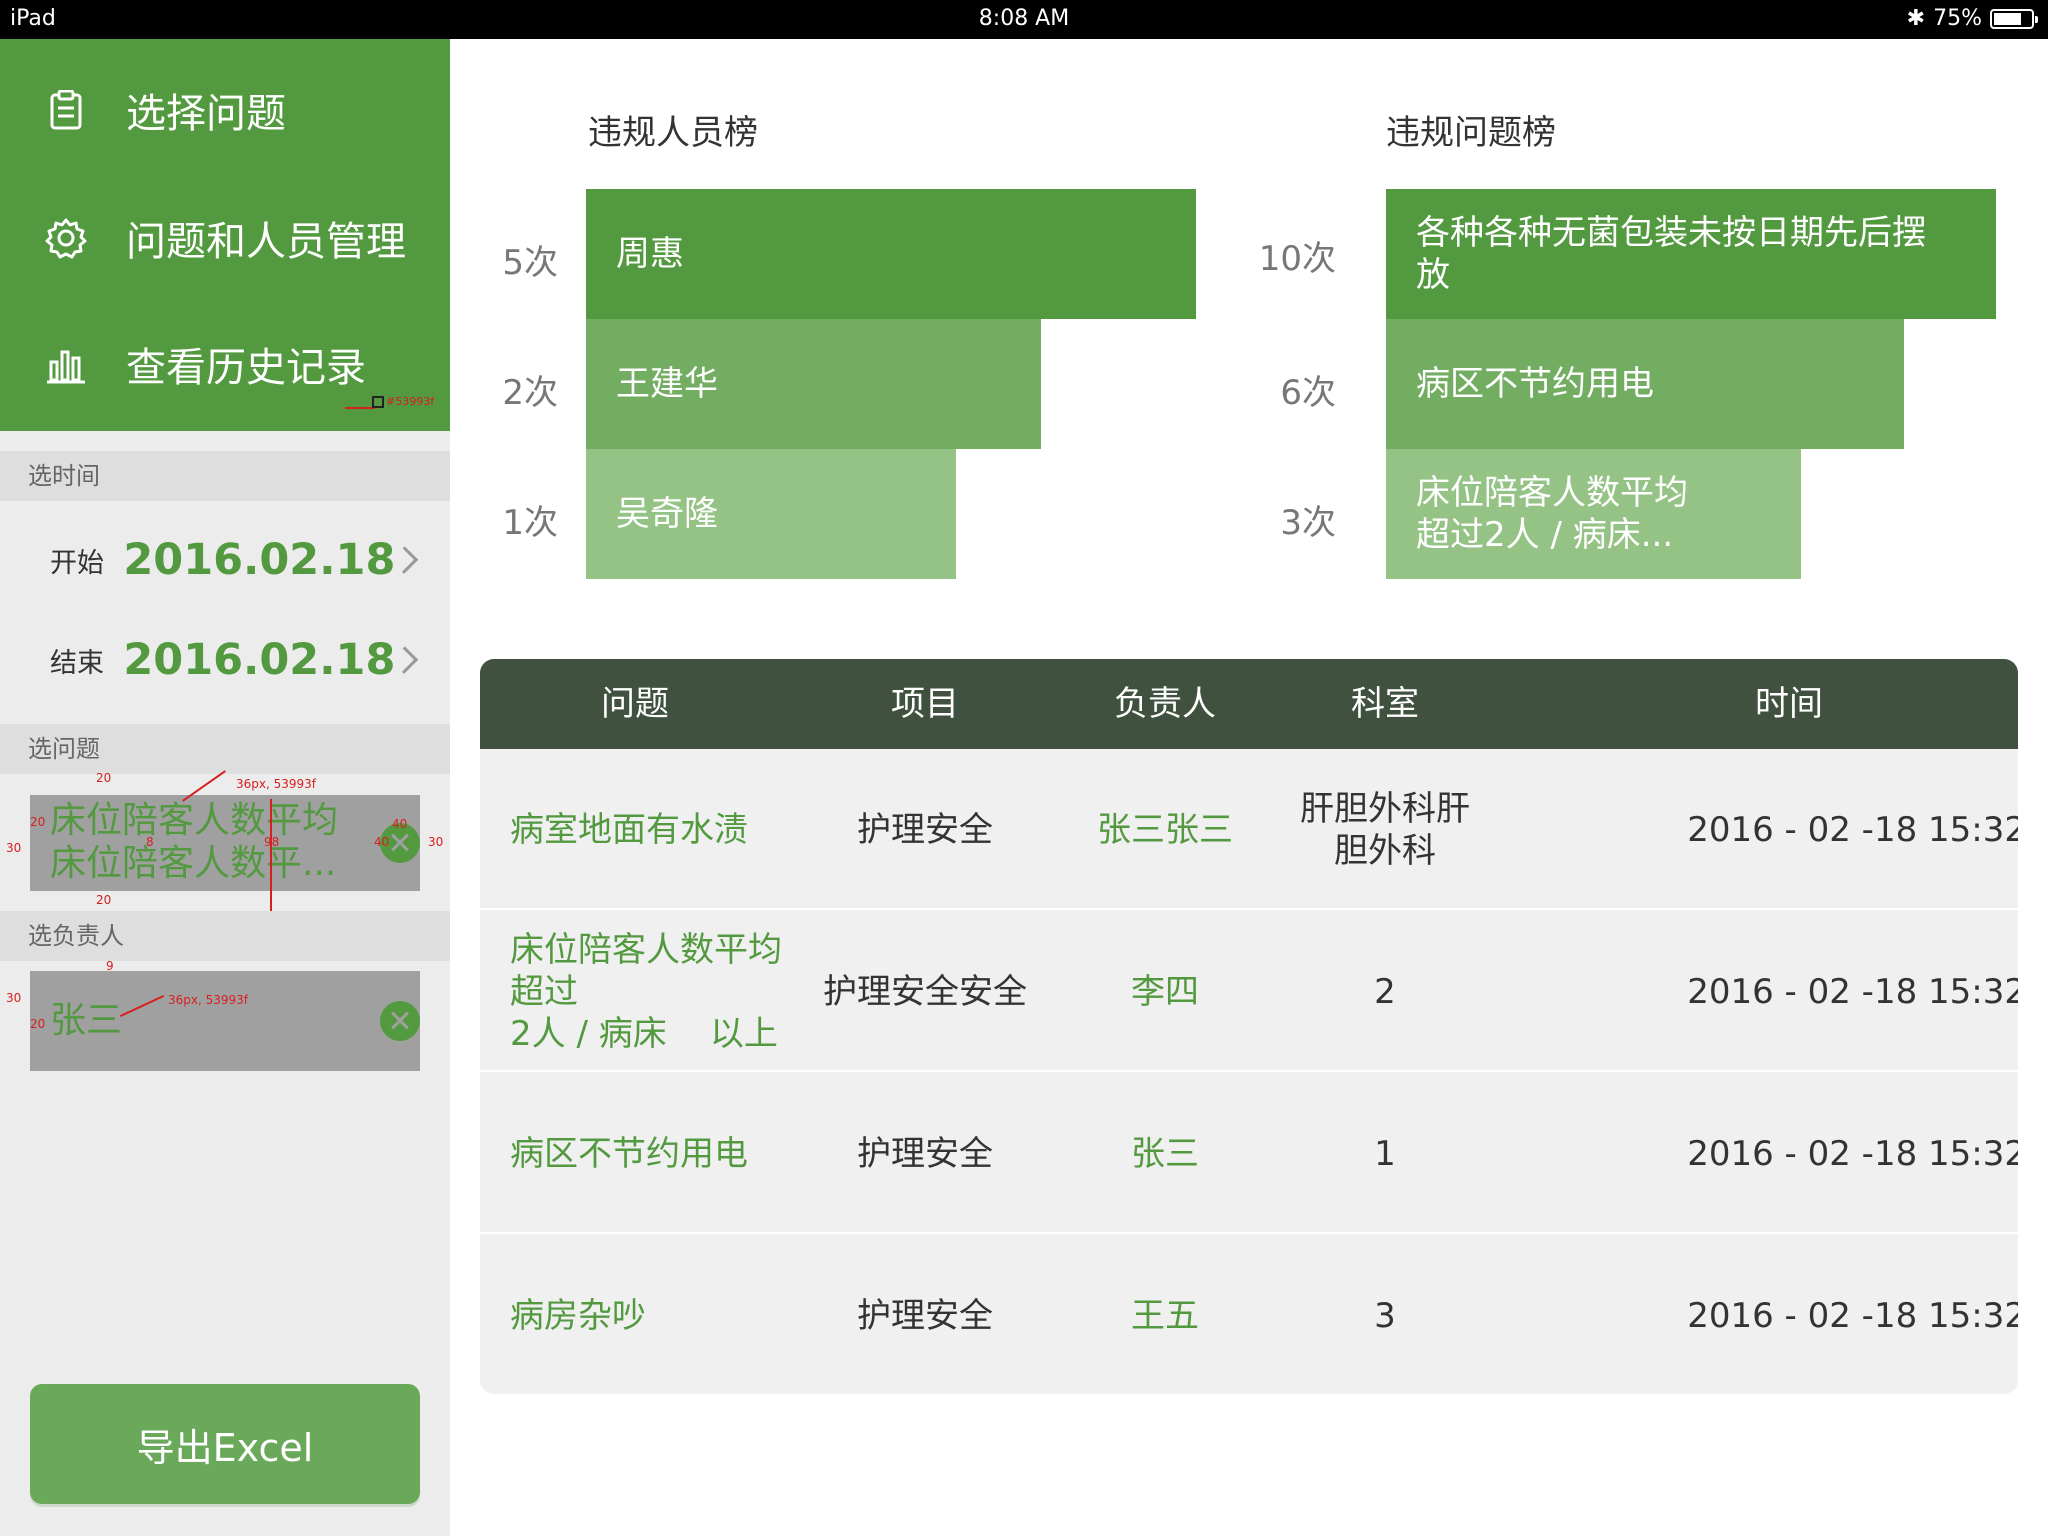 This screenshot has height=1536, width=2048. Describe the element at coordinates (1165, 1153) in the screenshot. I see `cell-person: 张三` at that location.